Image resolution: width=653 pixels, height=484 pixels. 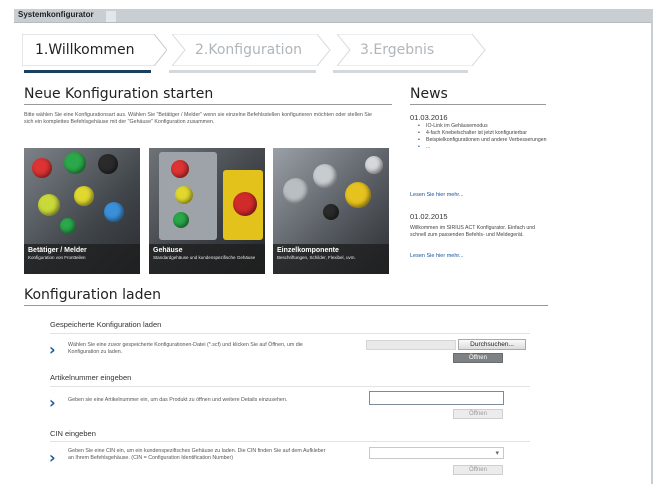 I want to click on tile-subtitle: Beschriftungen, Schilder, Flexibel, uvm., so click(x=316, y=257).